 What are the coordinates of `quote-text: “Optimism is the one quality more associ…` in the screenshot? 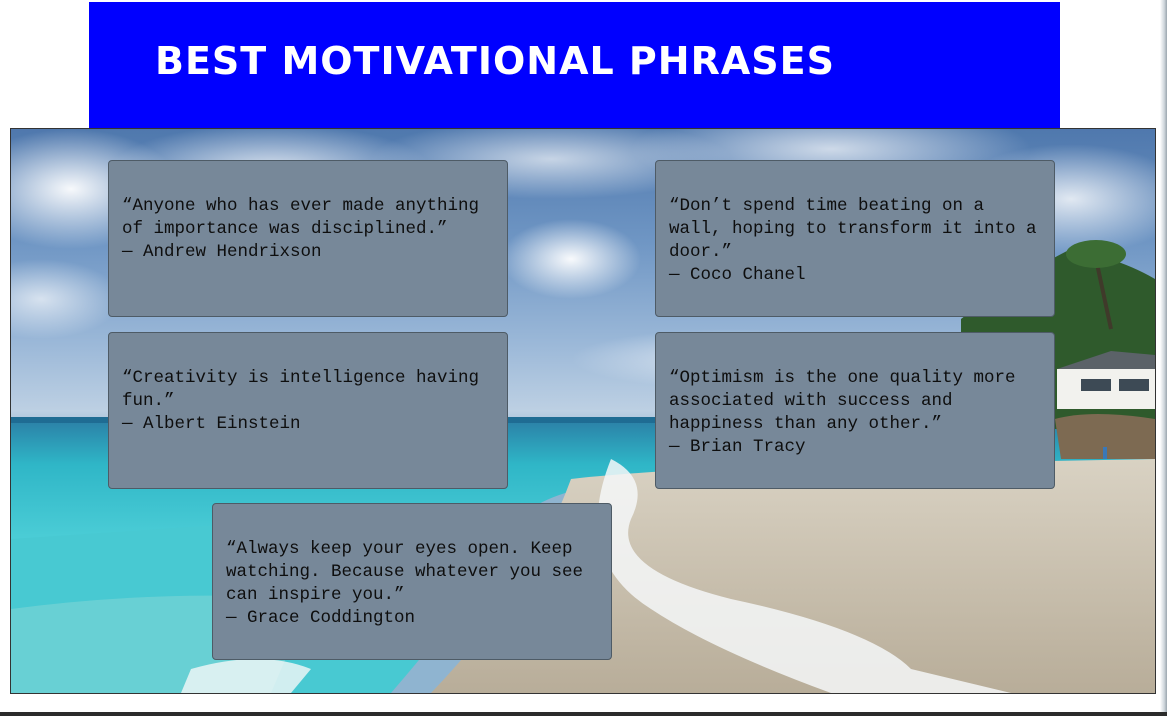 It's located at (848, 401).